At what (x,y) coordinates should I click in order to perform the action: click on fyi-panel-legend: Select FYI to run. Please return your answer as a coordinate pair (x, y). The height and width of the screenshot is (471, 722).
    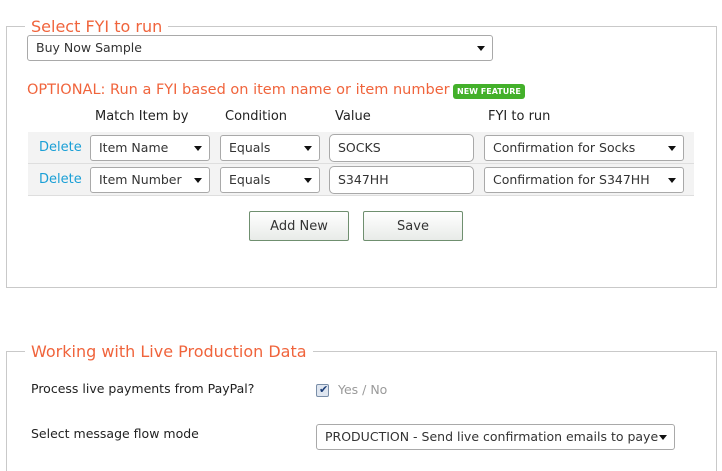
    Looking at the image, I should click on (97, 26).